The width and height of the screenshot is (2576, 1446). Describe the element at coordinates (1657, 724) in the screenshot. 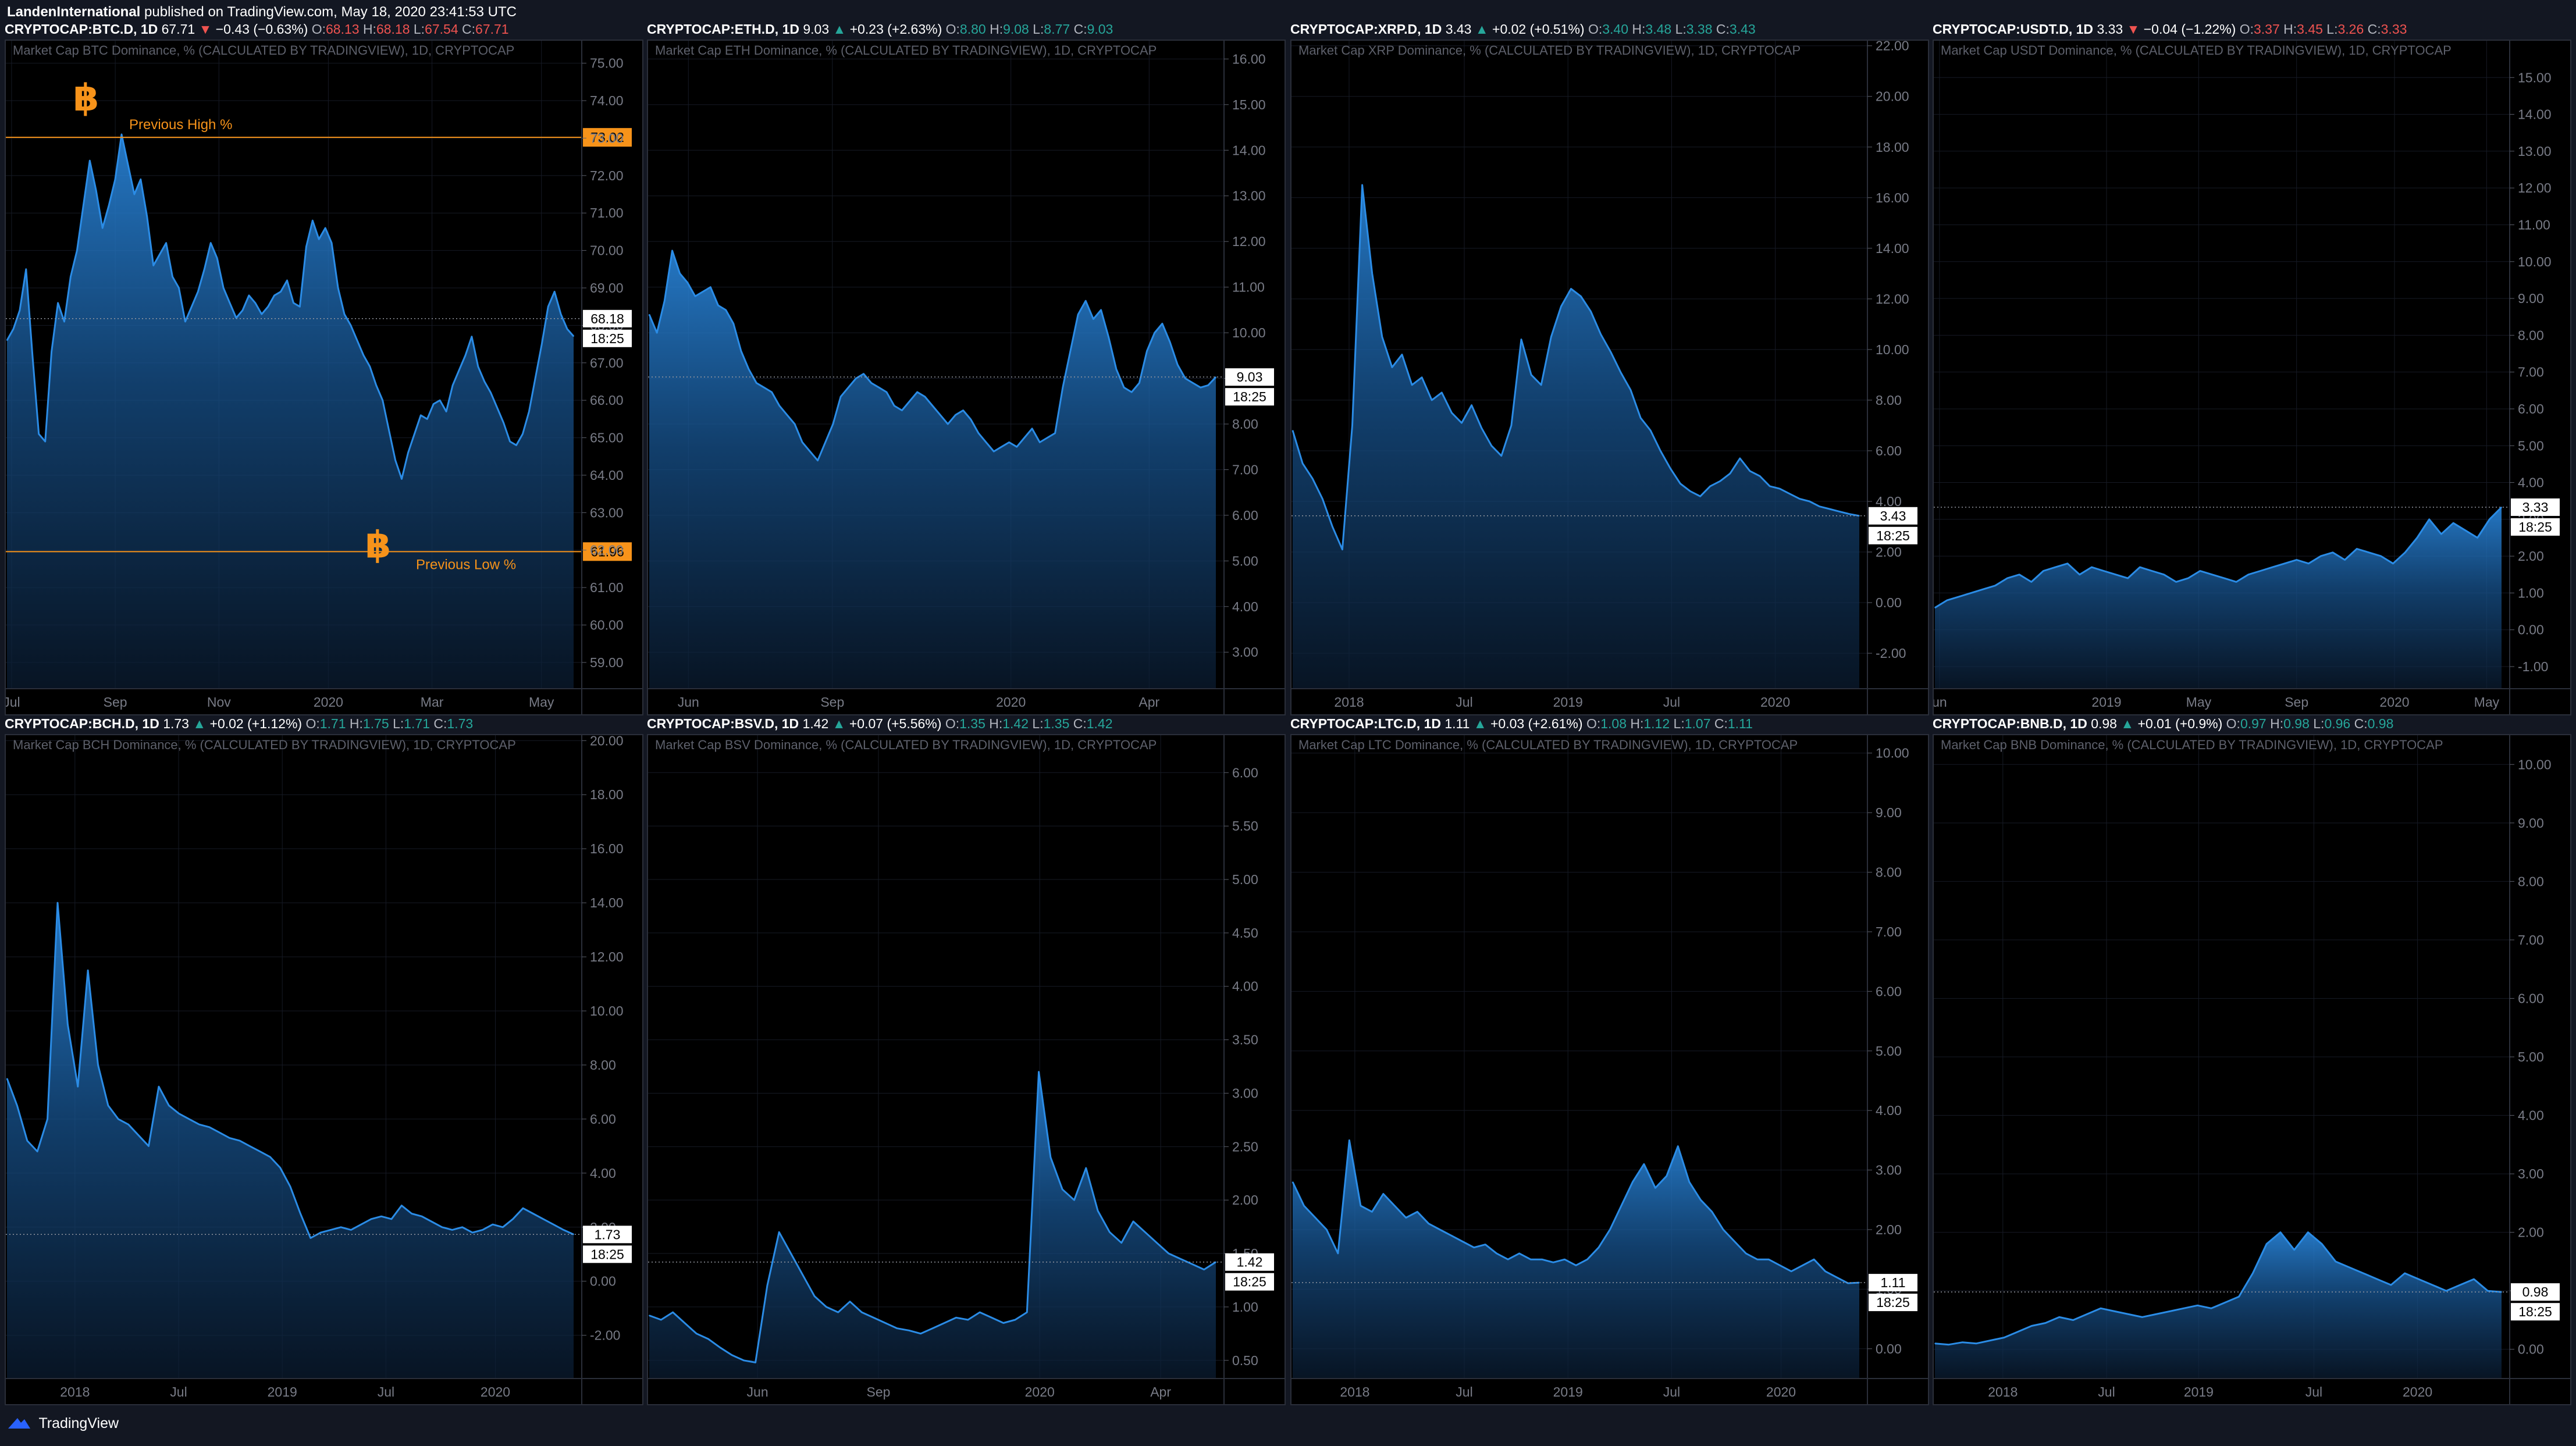

I see `high-value: 1.12` at that location.